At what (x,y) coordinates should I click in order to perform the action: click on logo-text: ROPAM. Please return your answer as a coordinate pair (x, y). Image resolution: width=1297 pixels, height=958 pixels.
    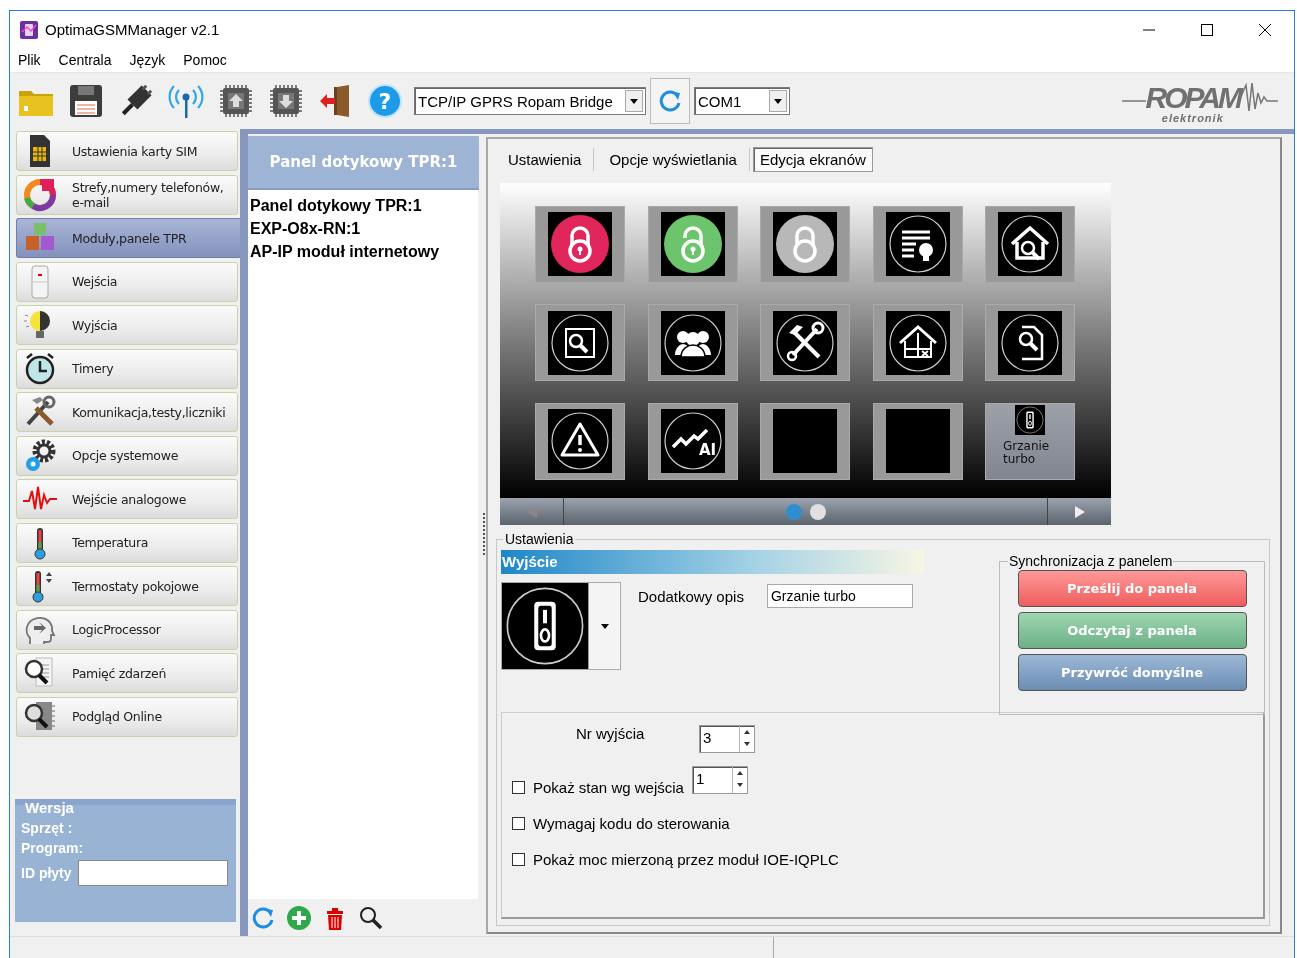
    Looking at the image, I should click on (1192, 97).